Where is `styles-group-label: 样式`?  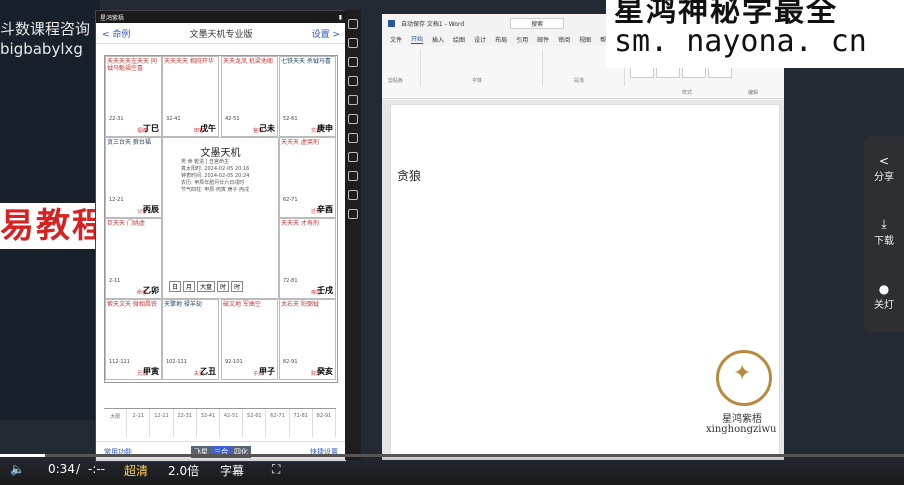
styles-group-label: 样式 is located at coordinates (687, 93).